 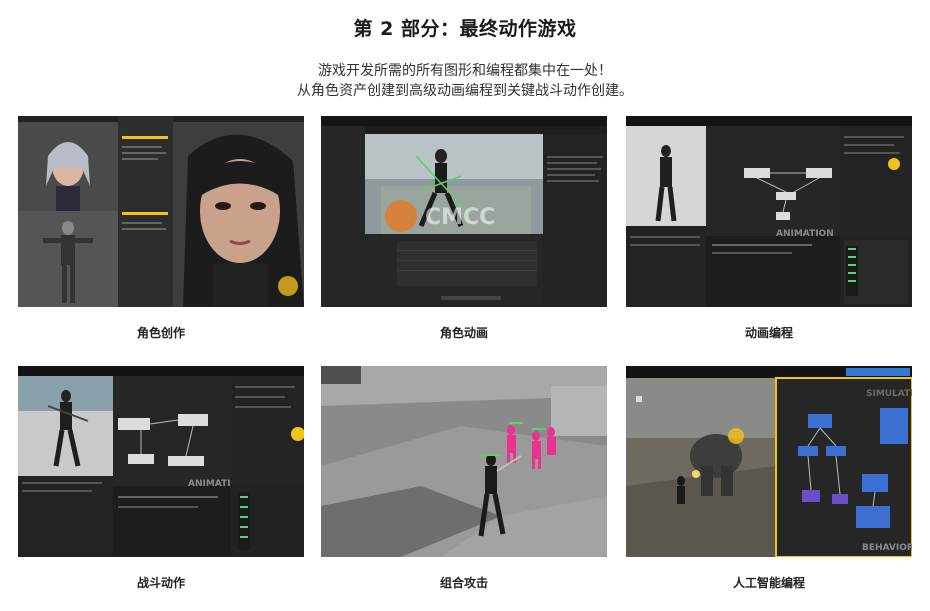 I want to click on page-subtitle-line-2: 从角色资产创建到高级动画编程到关键战斗动作创建。, so click(x=465, y=91).